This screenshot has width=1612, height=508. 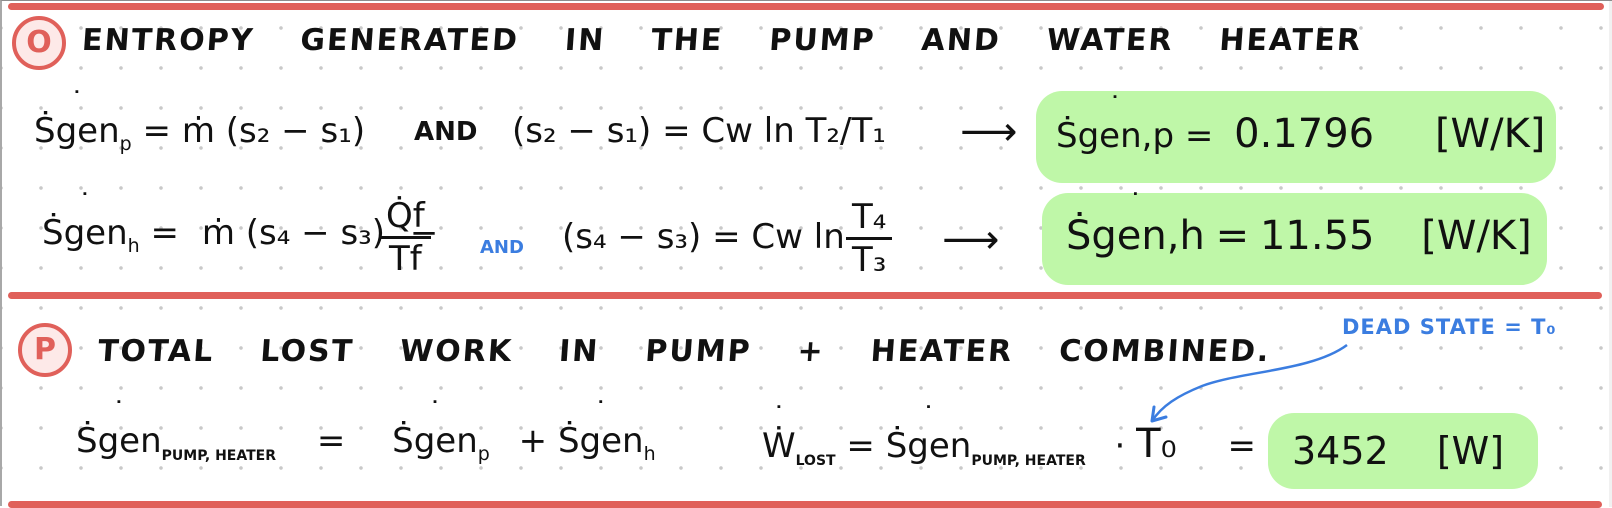 I want to click on section-divider-middle, so click(x=805, y=295).